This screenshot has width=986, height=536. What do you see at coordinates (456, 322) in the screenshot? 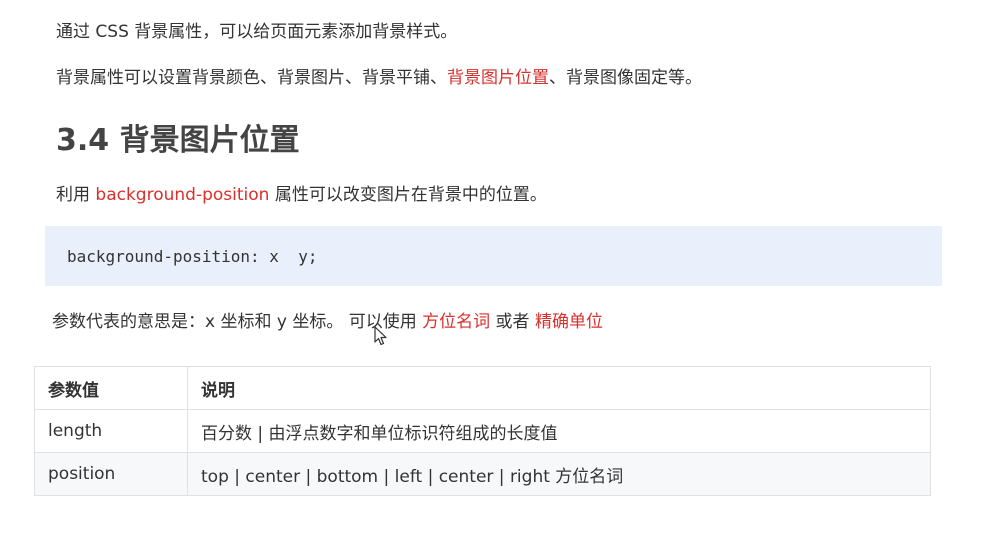
I see `params-note-highlight-1: 方位名词` at bounding box center [456, 322].